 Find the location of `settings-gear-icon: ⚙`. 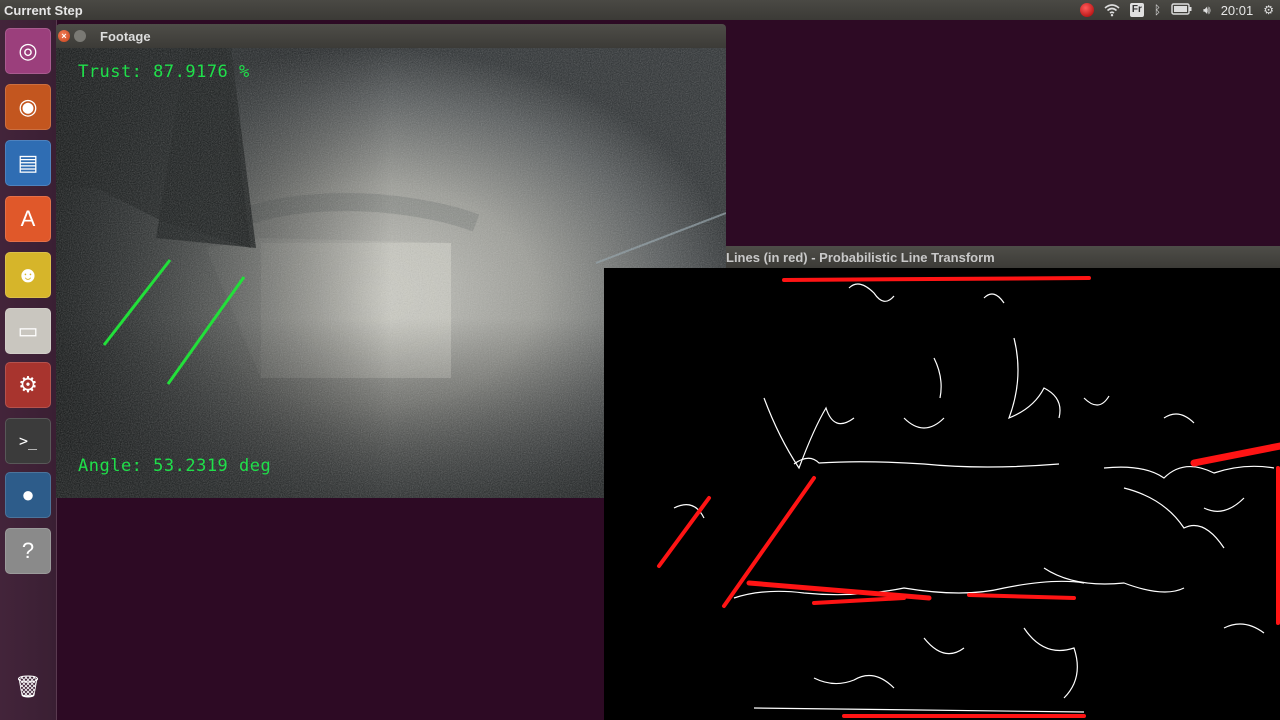

settings-gear-icon: ⚙ is located at coordinates (28, 384).